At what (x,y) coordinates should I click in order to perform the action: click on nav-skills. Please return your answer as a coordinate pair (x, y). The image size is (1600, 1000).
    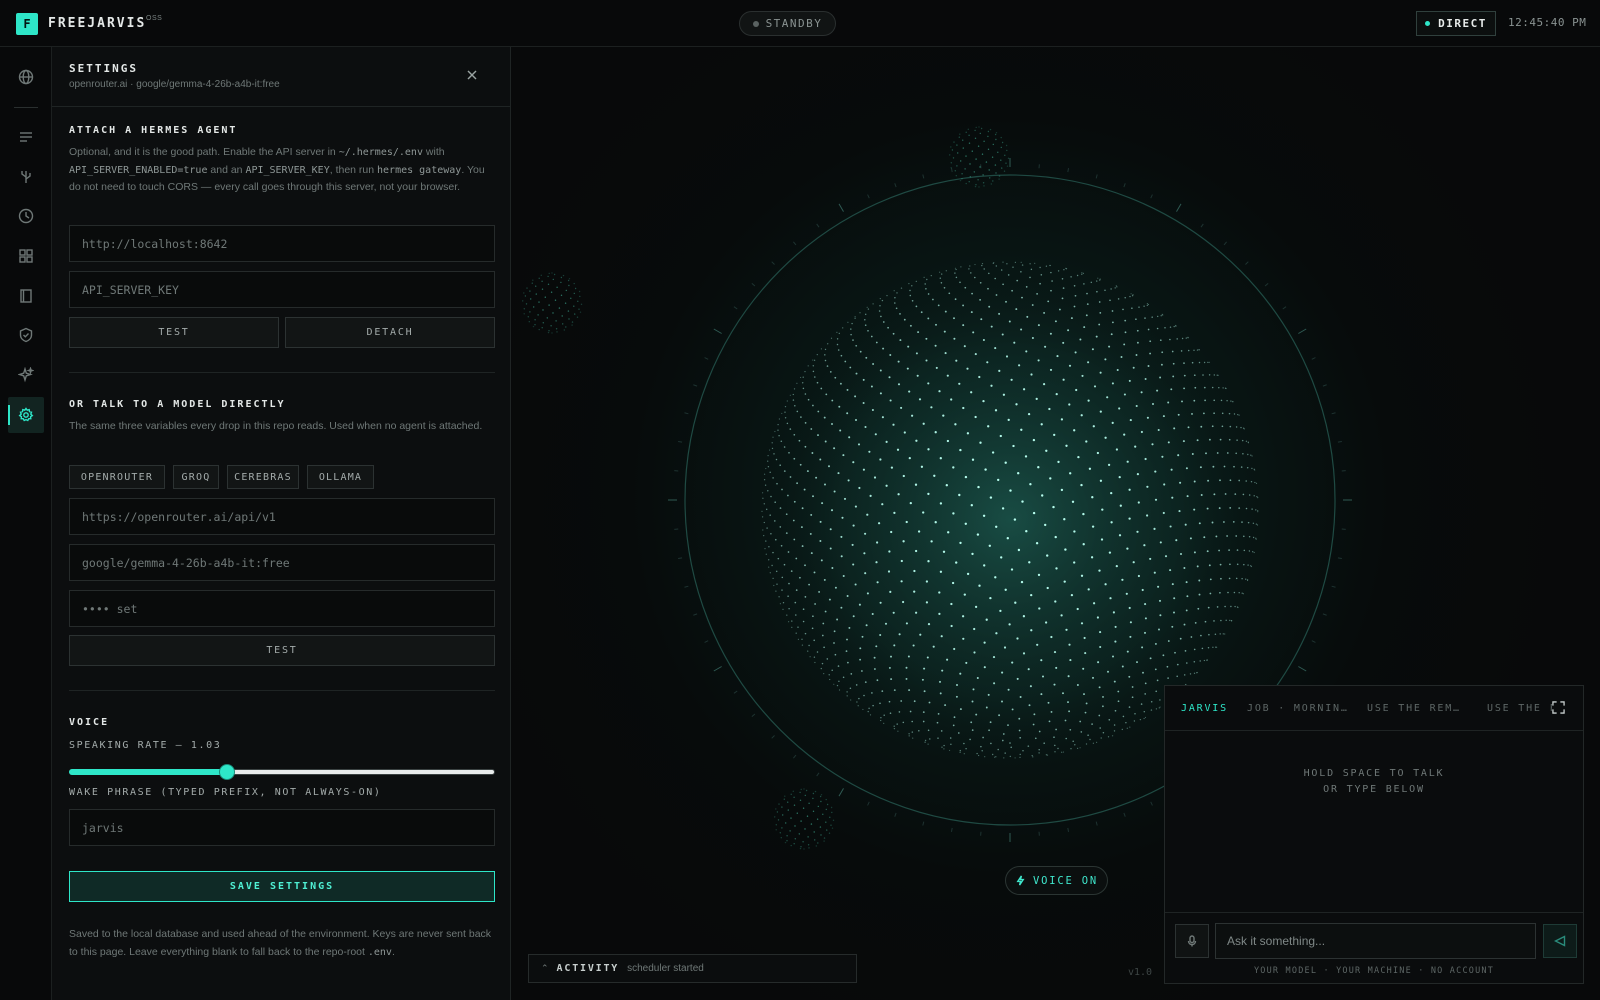
    Looking at the image, I should click on (26, 375).